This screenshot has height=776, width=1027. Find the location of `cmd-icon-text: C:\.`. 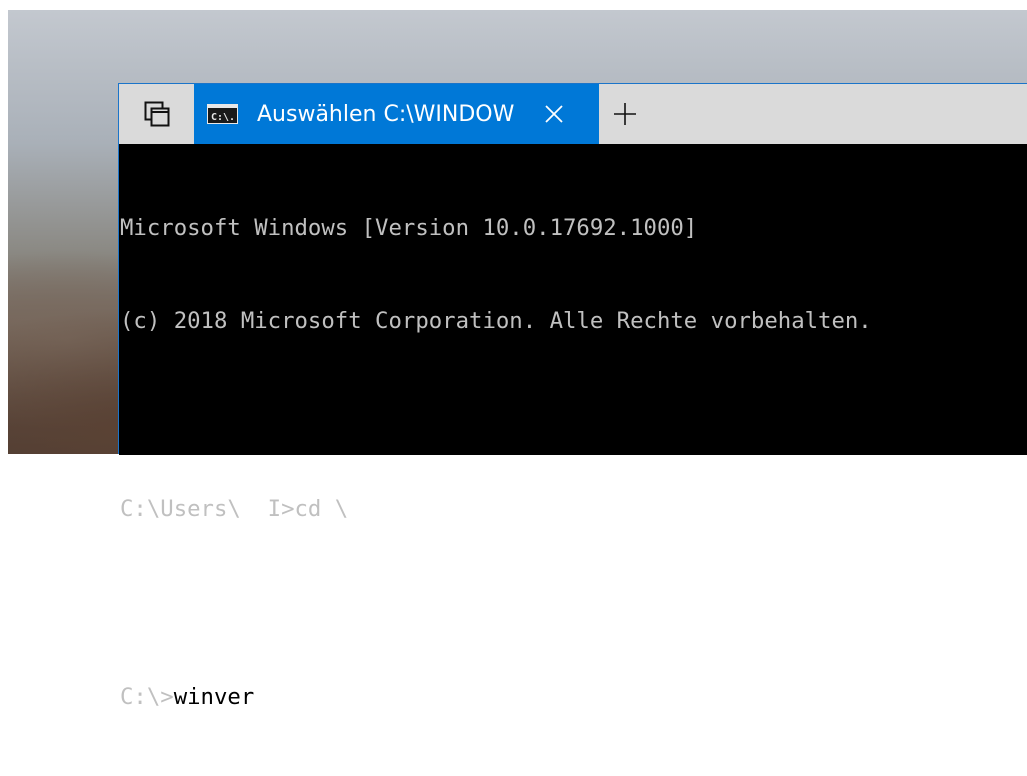

cmd-icon-text: C:\. is located at coordinates (223, 117).